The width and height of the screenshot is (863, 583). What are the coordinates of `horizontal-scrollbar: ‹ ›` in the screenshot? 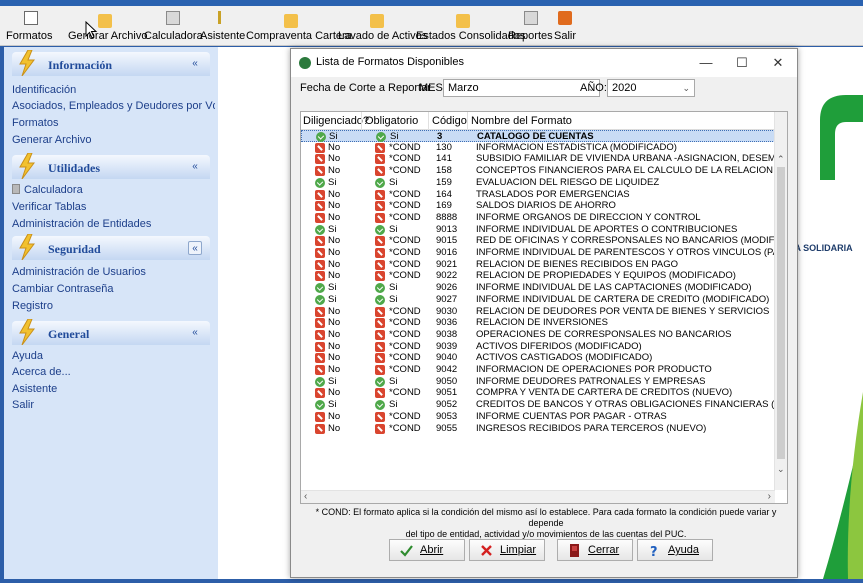 It's located at (538, 496).